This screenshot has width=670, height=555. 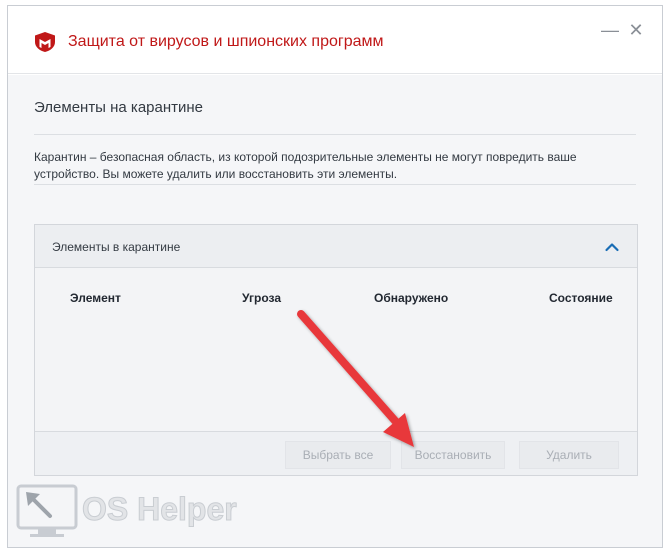 What do you see at coordinates (569, 455) in the screenshot?
I see `delete-button: Удалить` at bounding box center [569, 455].